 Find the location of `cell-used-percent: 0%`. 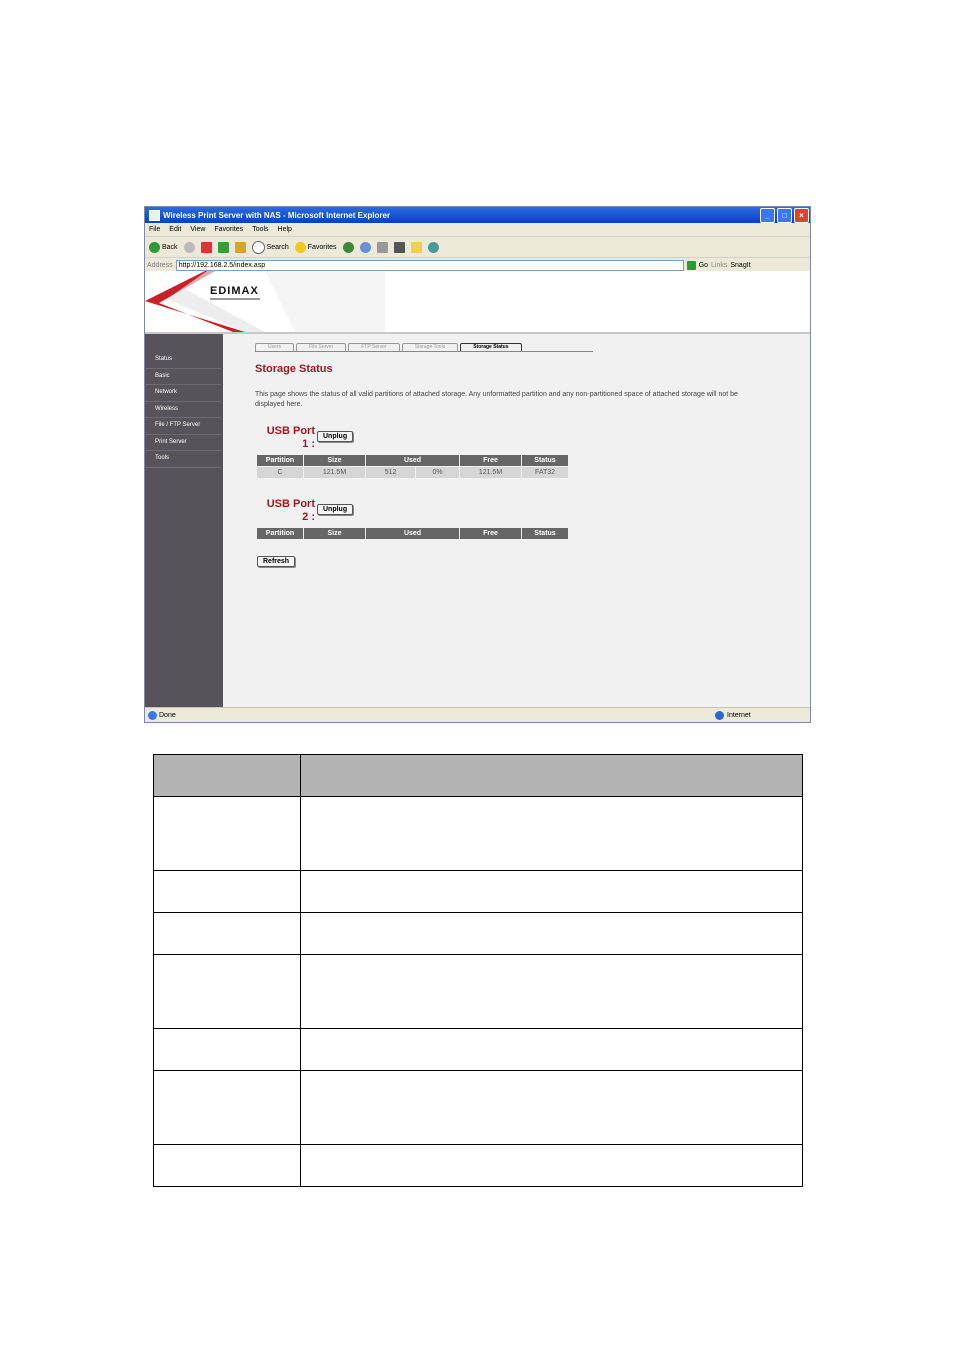

cell-used-percent: 0% is located at coordinates (437, 472).